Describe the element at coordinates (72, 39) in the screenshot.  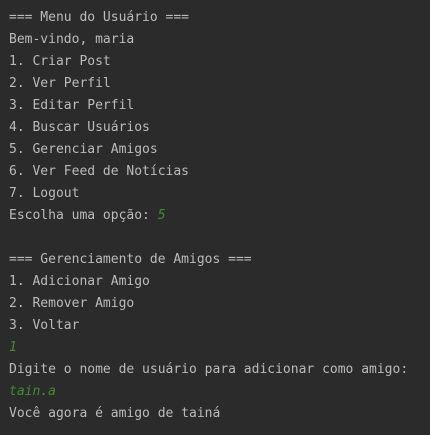
I see `welcome-text: Bem-vindo, maria` at that location.